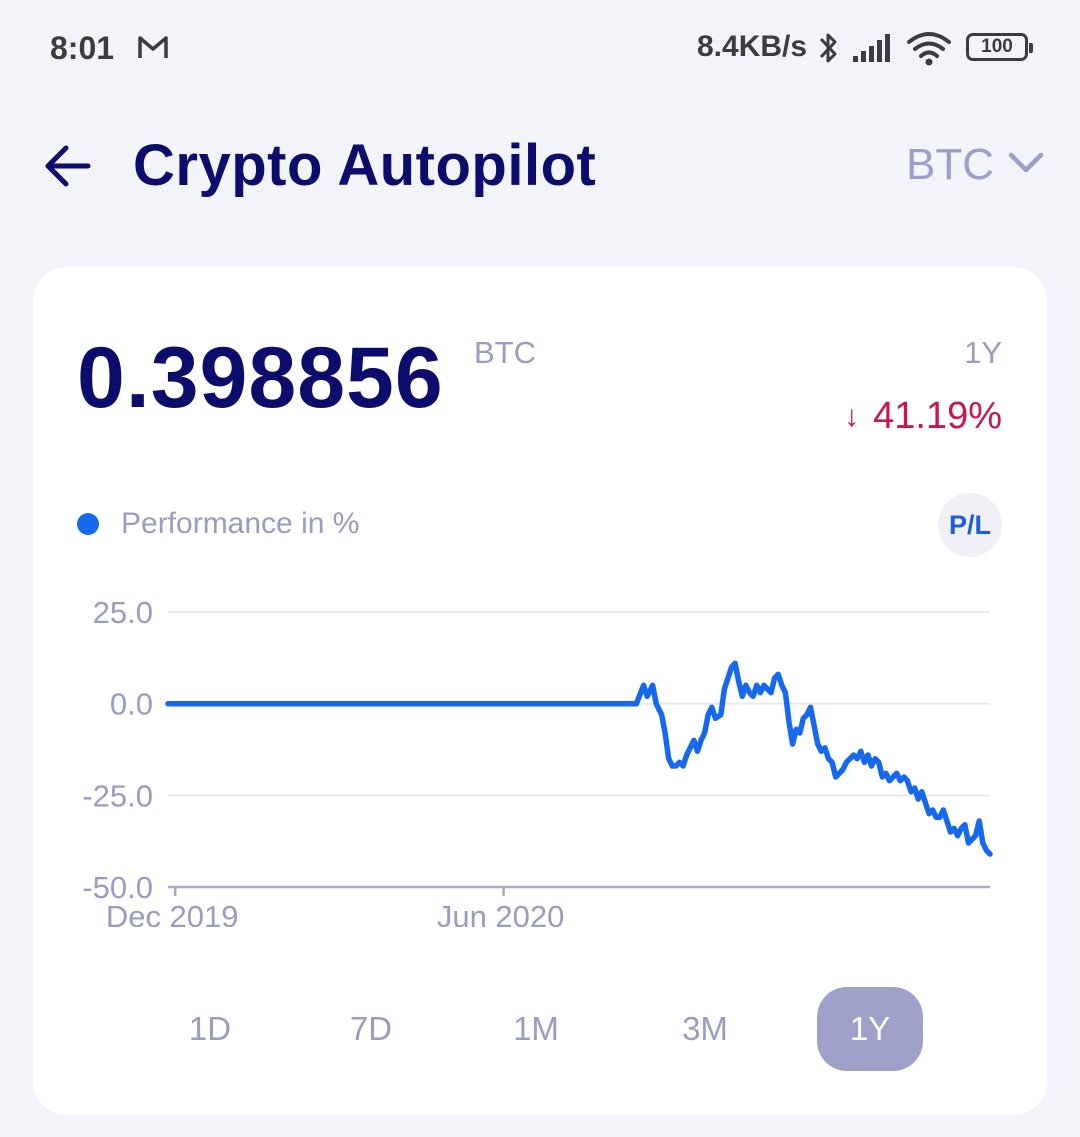 The image size is (1080, 1137). What do you see at coordinates (970, 525) in the screenshot?
I see `pl-toggle-button: P/L` at bounding box center [970, 525].